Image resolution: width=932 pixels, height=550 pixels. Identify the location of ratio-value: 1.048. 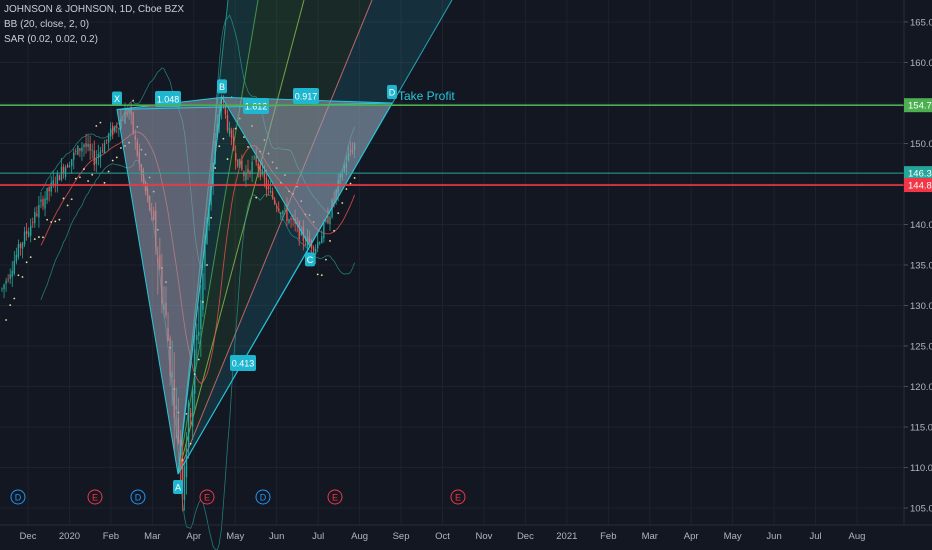
(168, 100).